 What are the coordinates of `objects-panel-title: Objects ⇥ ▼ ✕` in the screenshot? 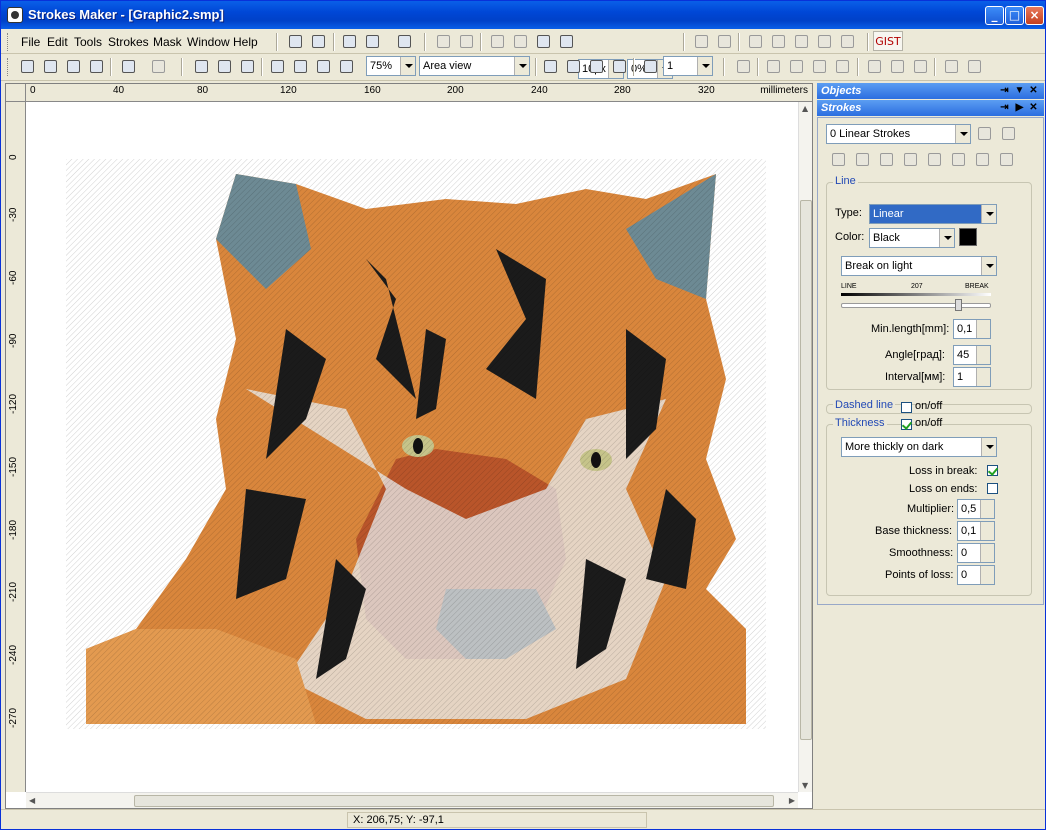 It's located at (930, 91).